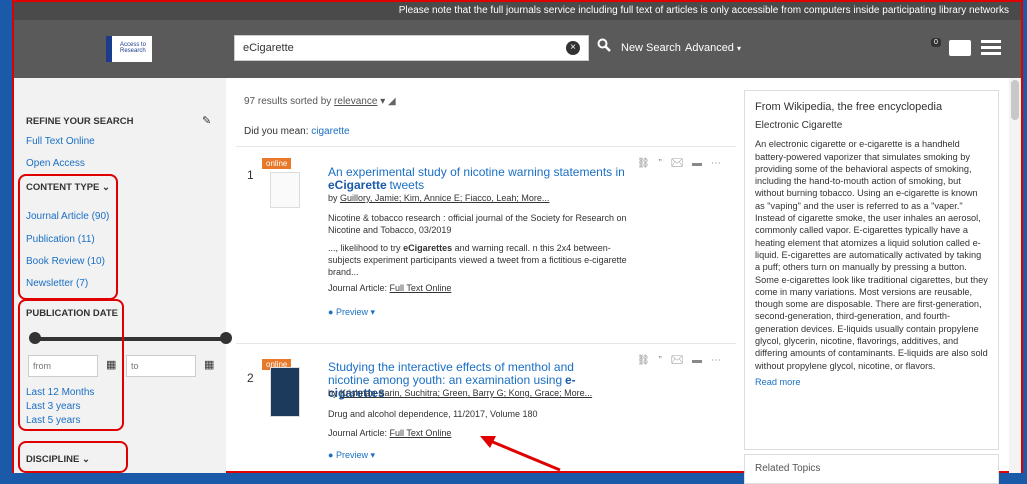  I want to click on title-text: tweets, so click(407, 185).